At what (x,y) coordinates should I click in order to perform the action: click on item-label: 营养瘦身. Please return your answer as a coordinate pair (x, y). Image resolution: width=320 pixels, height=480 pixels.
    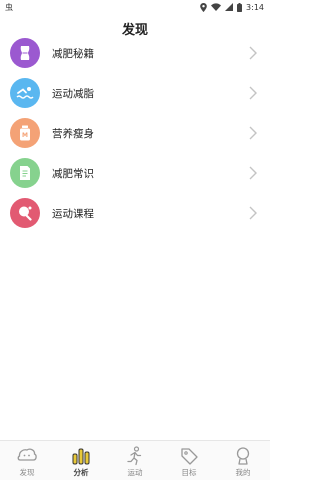
    Looking at the image, I should click on (73, 133).